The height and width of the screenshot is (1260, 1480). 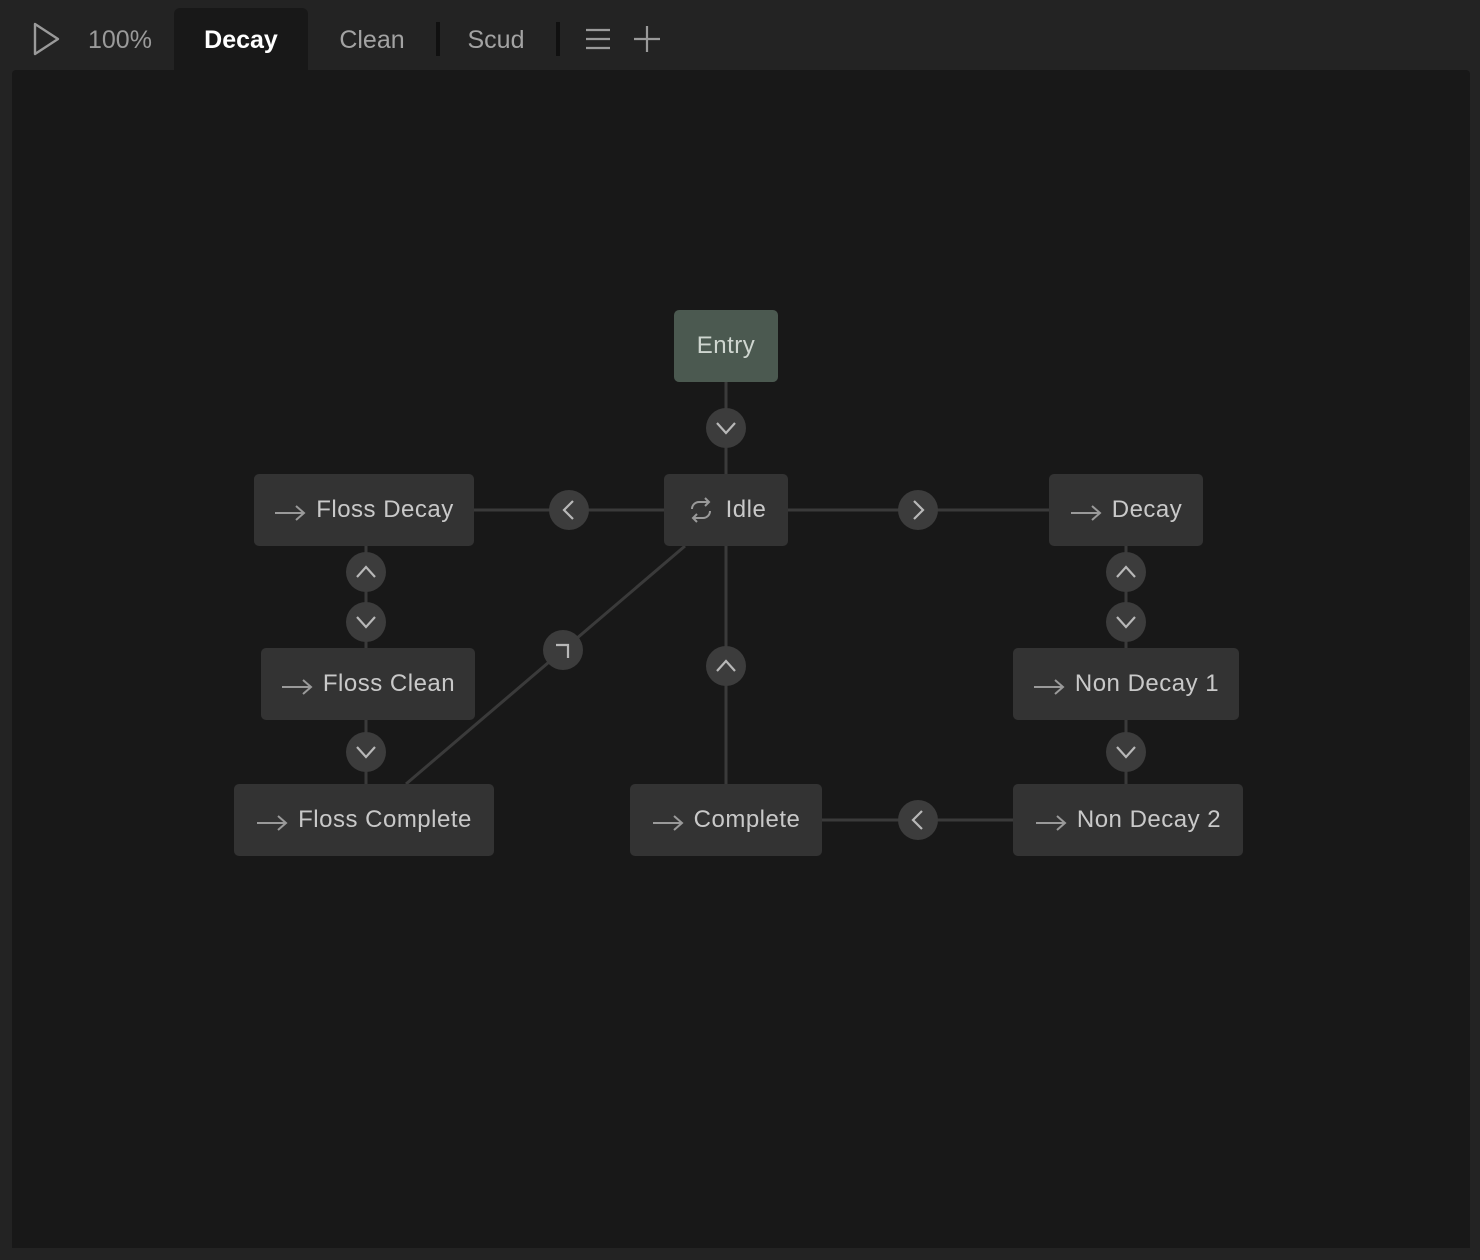 I want to click on tab-scud: Scud, so click(x=496, y=40).